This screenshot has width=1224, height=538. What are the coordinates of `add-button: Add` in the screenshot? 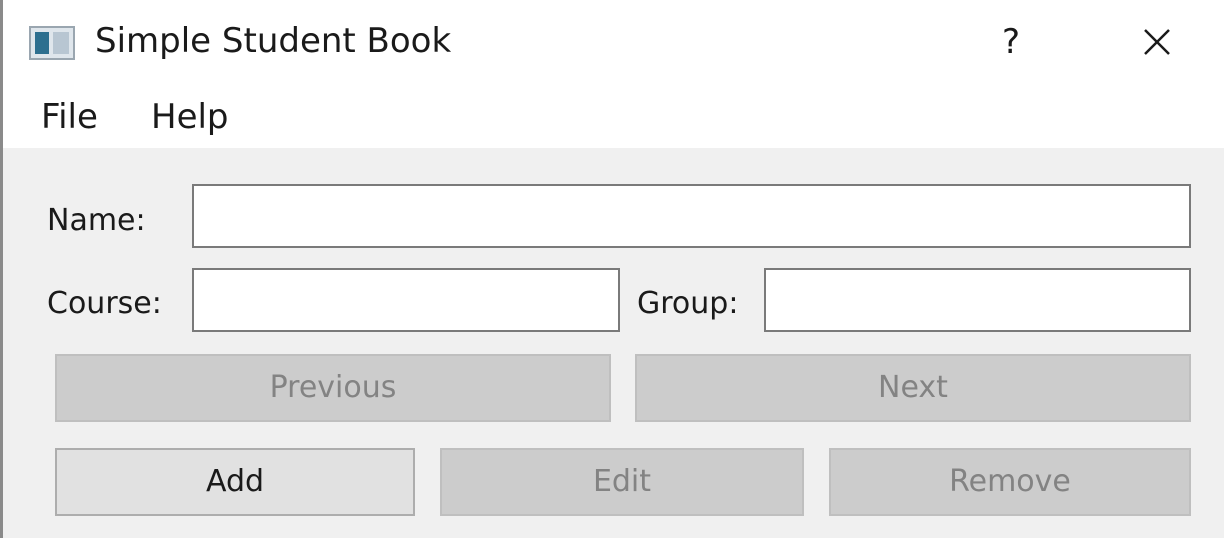 It's located at (235, 482).